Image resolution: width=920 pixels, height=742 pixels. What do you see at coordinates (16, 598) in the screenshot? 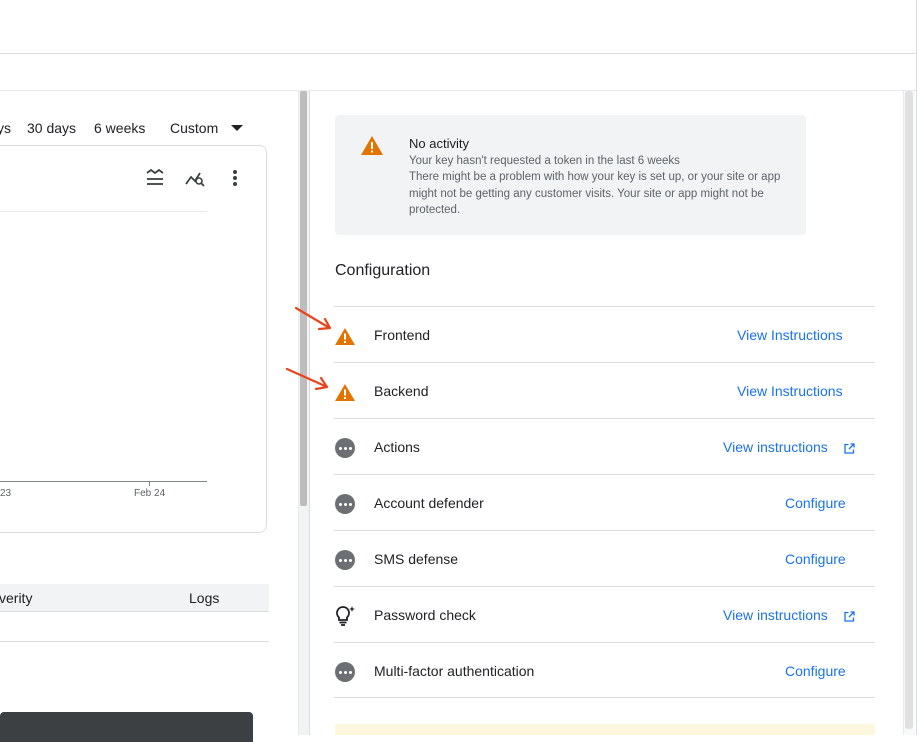
I see `column-header-severity: verity` at bounding box center [16, 598].